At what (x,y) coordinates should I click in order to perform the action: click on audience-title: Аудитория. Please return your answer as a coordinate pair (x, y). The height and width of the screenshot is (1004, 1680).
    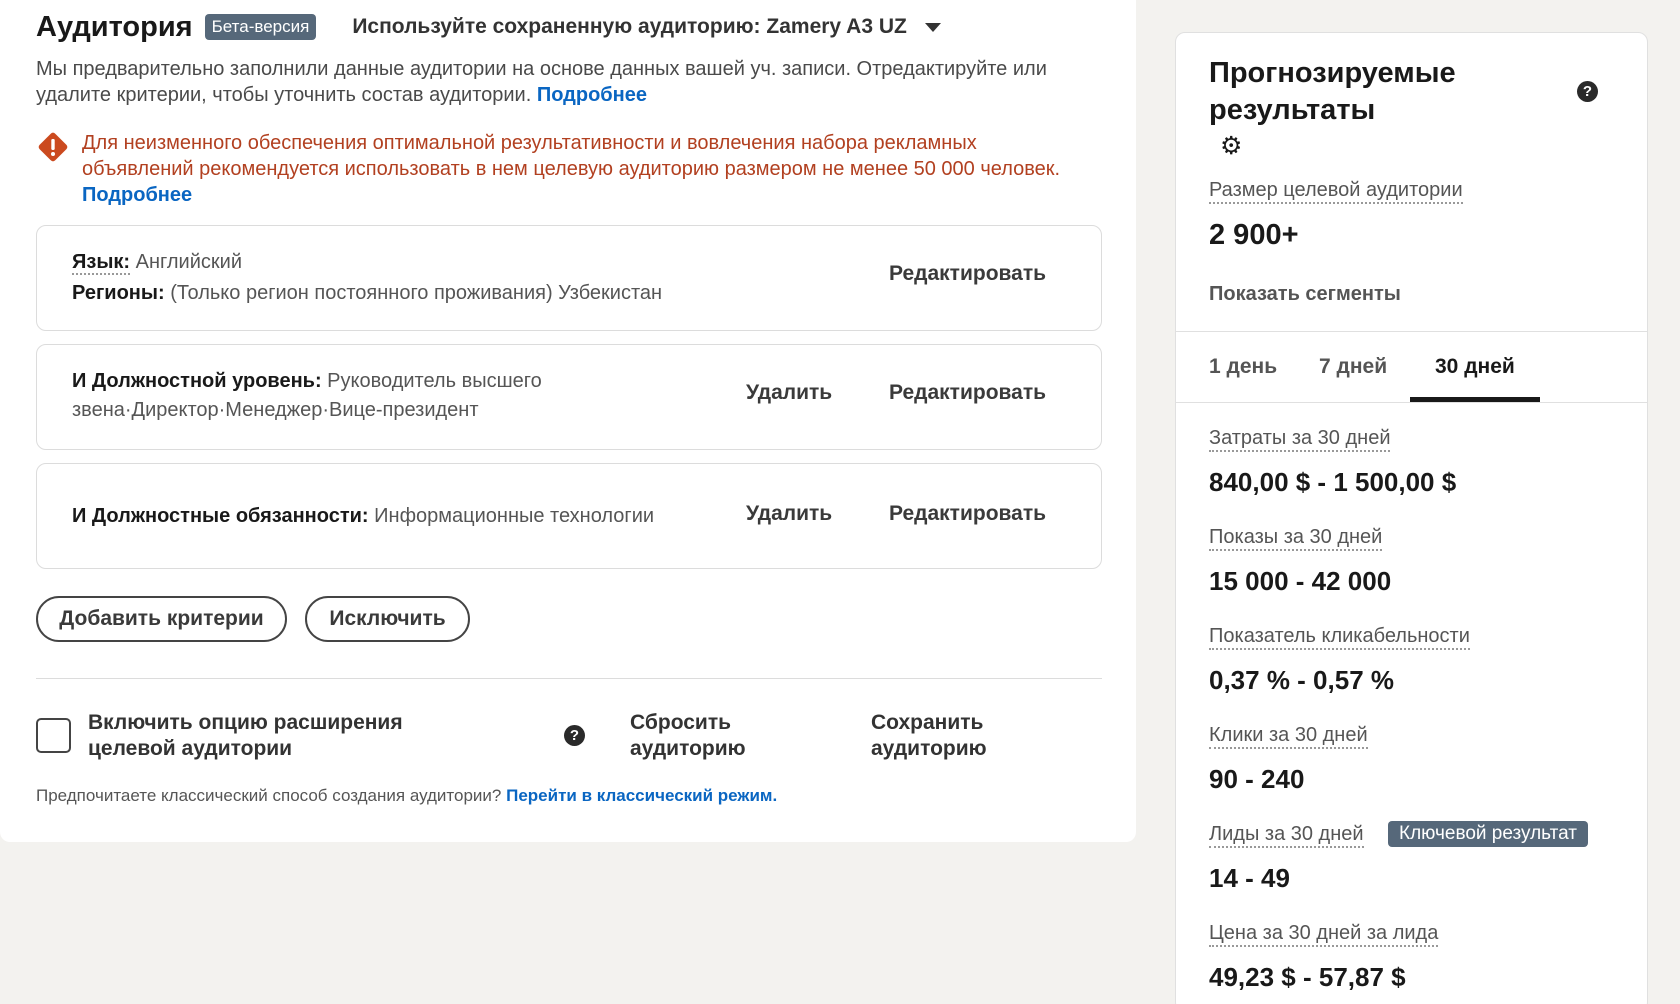
    Looking at the image, I should click on (114, 26).